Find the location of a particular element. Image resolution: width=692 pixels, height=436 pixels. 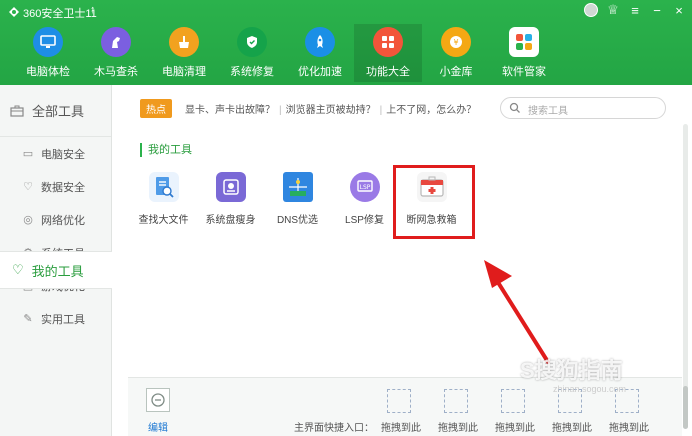

hot-link: 上不了网，怎么办？ is located at coordinates (431, 110).